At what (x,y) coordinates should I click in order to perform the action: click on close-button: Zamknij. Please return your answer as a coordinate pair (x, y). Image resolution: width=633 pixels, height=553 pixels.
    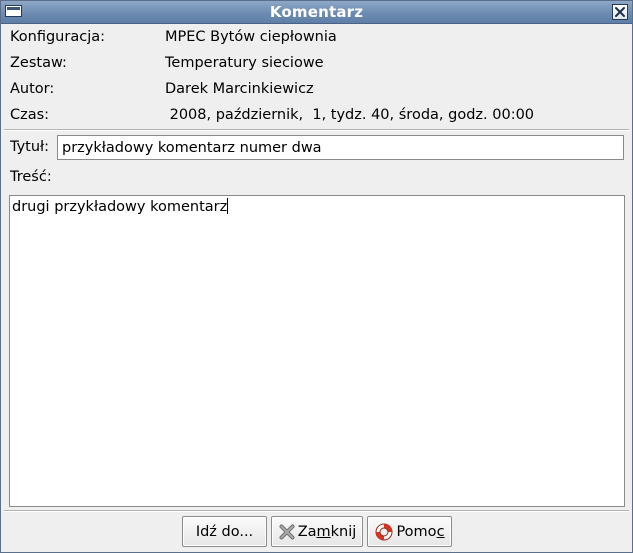
    Looking at the image, I should click on (317, 531).